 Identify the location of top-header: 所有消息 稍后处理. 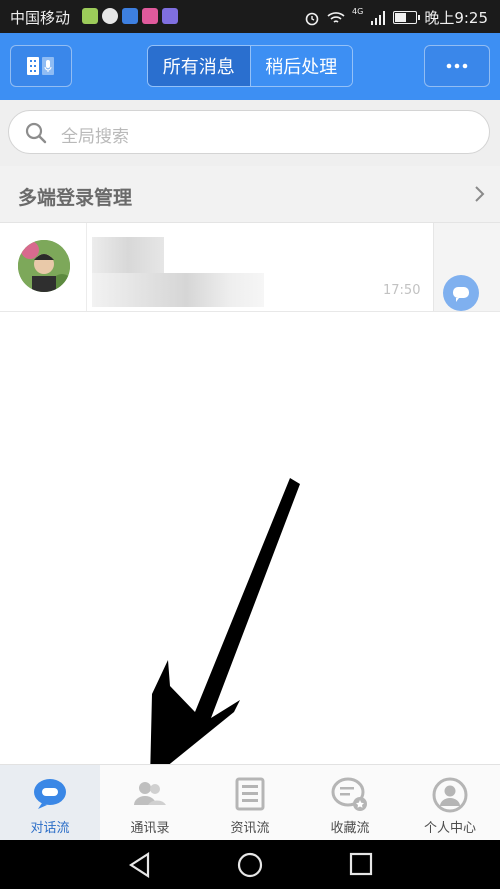
(250, 66).